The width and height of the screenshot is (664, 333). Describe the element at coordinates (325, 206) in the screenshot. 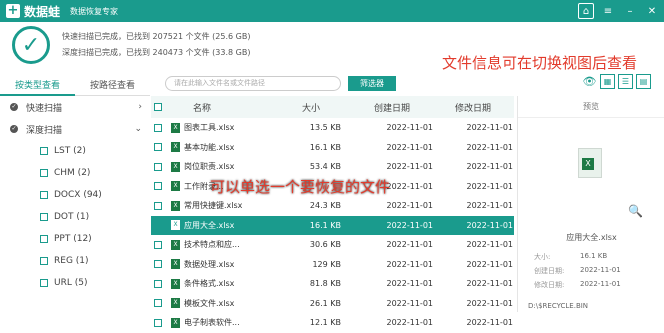

I see `file-size: 24.3 KB` at that location.